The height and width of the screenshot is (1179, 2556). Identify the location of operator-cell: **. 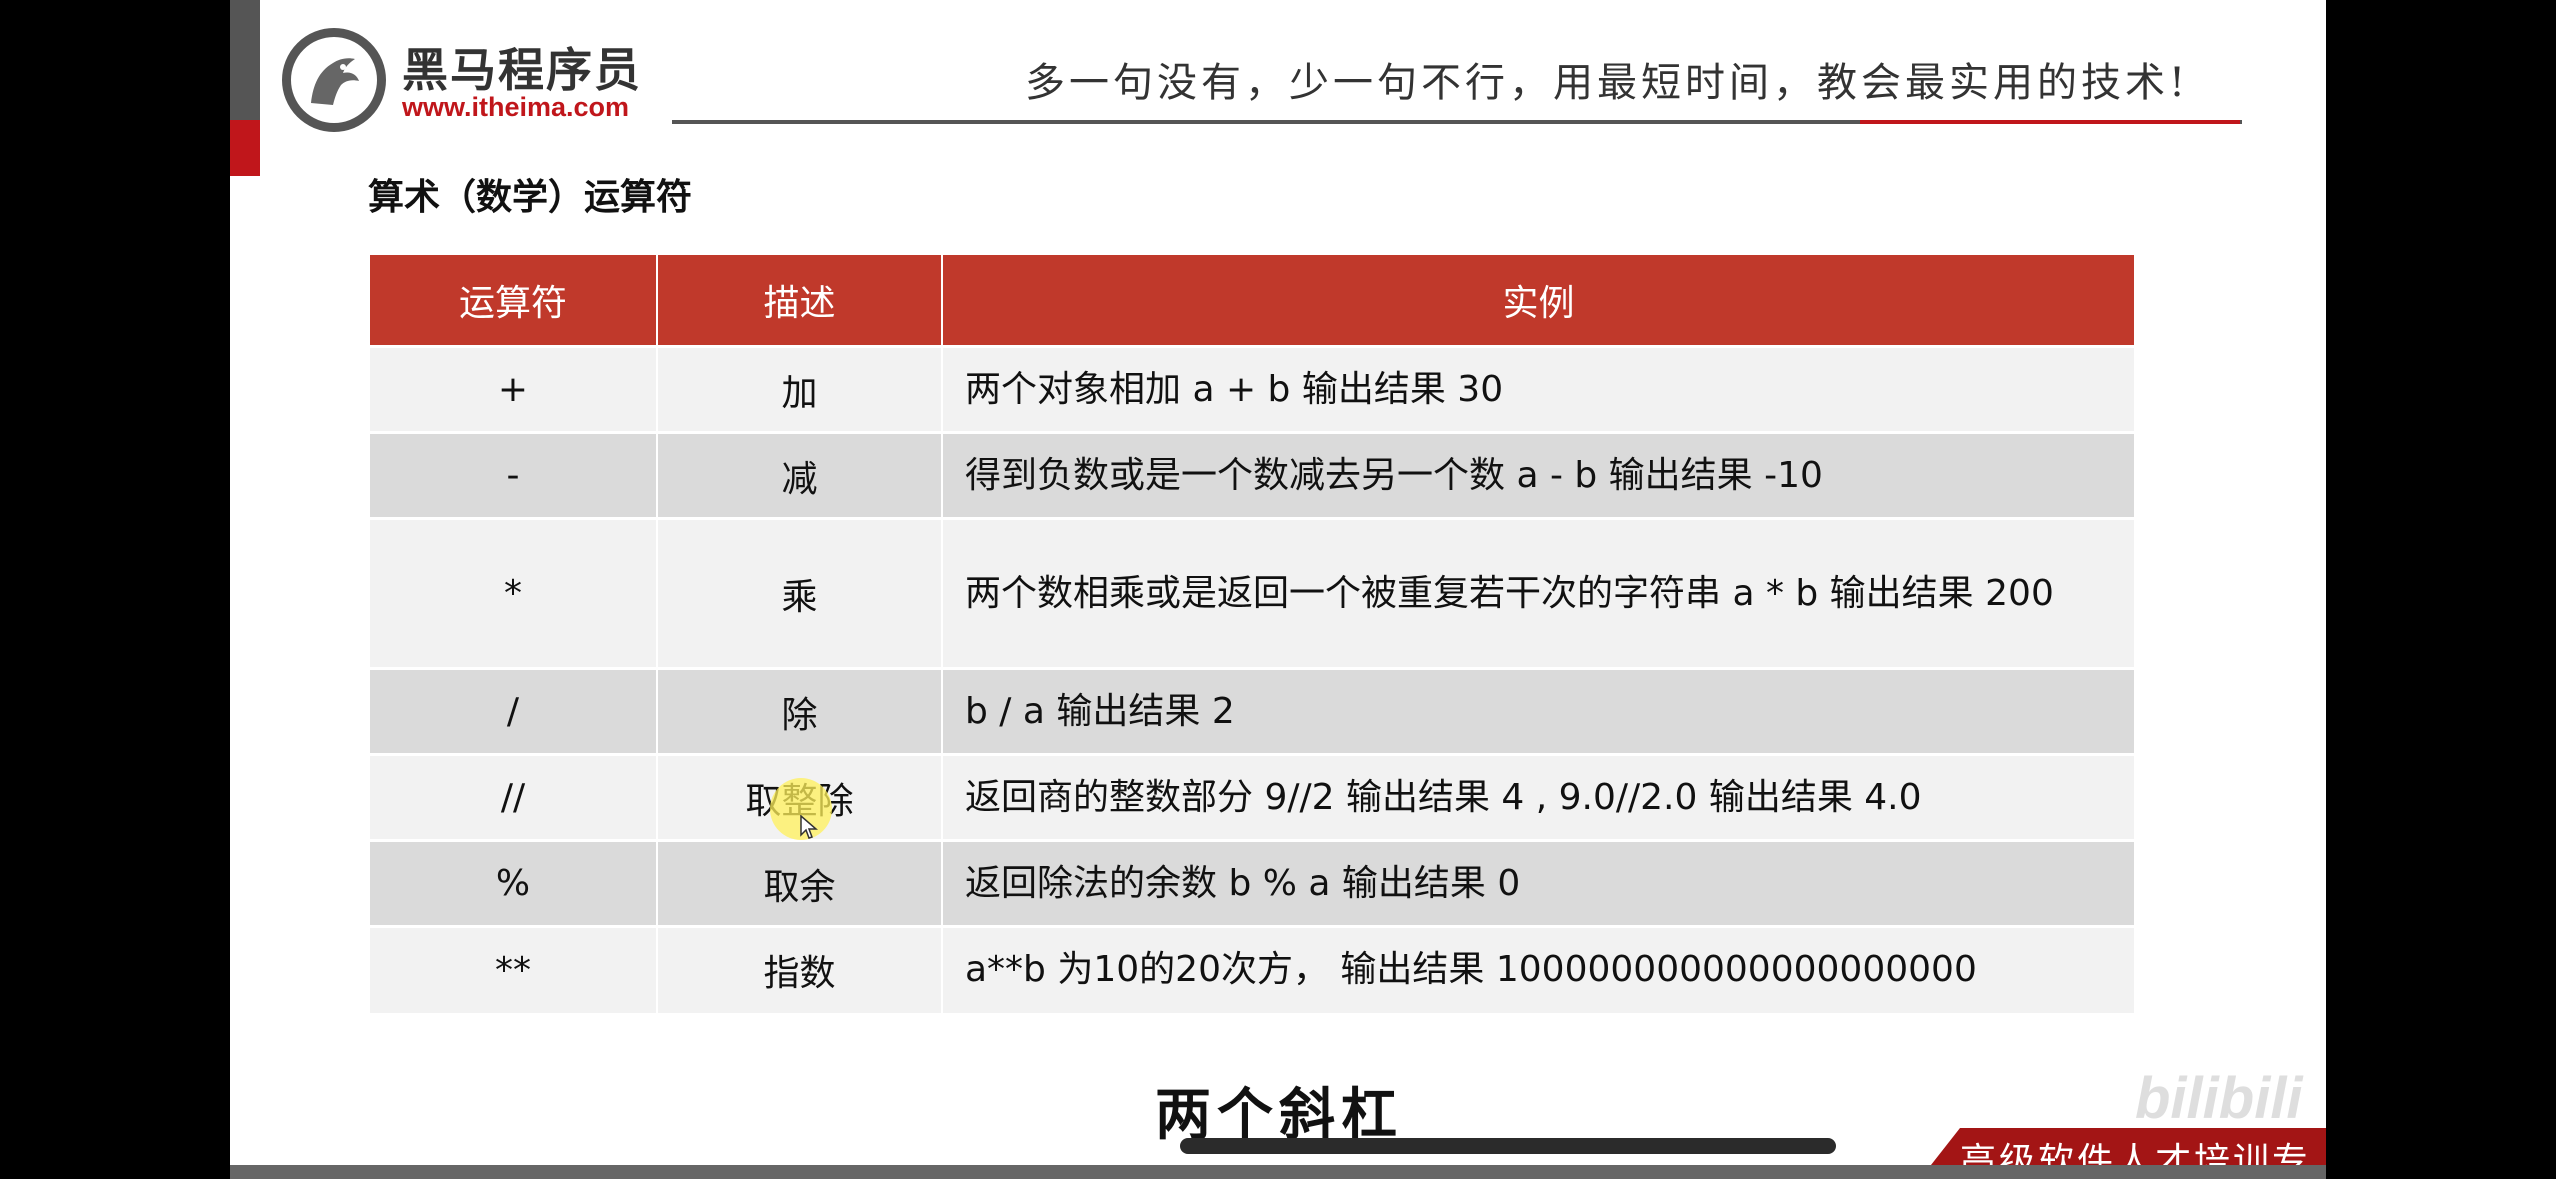
(514, 969).